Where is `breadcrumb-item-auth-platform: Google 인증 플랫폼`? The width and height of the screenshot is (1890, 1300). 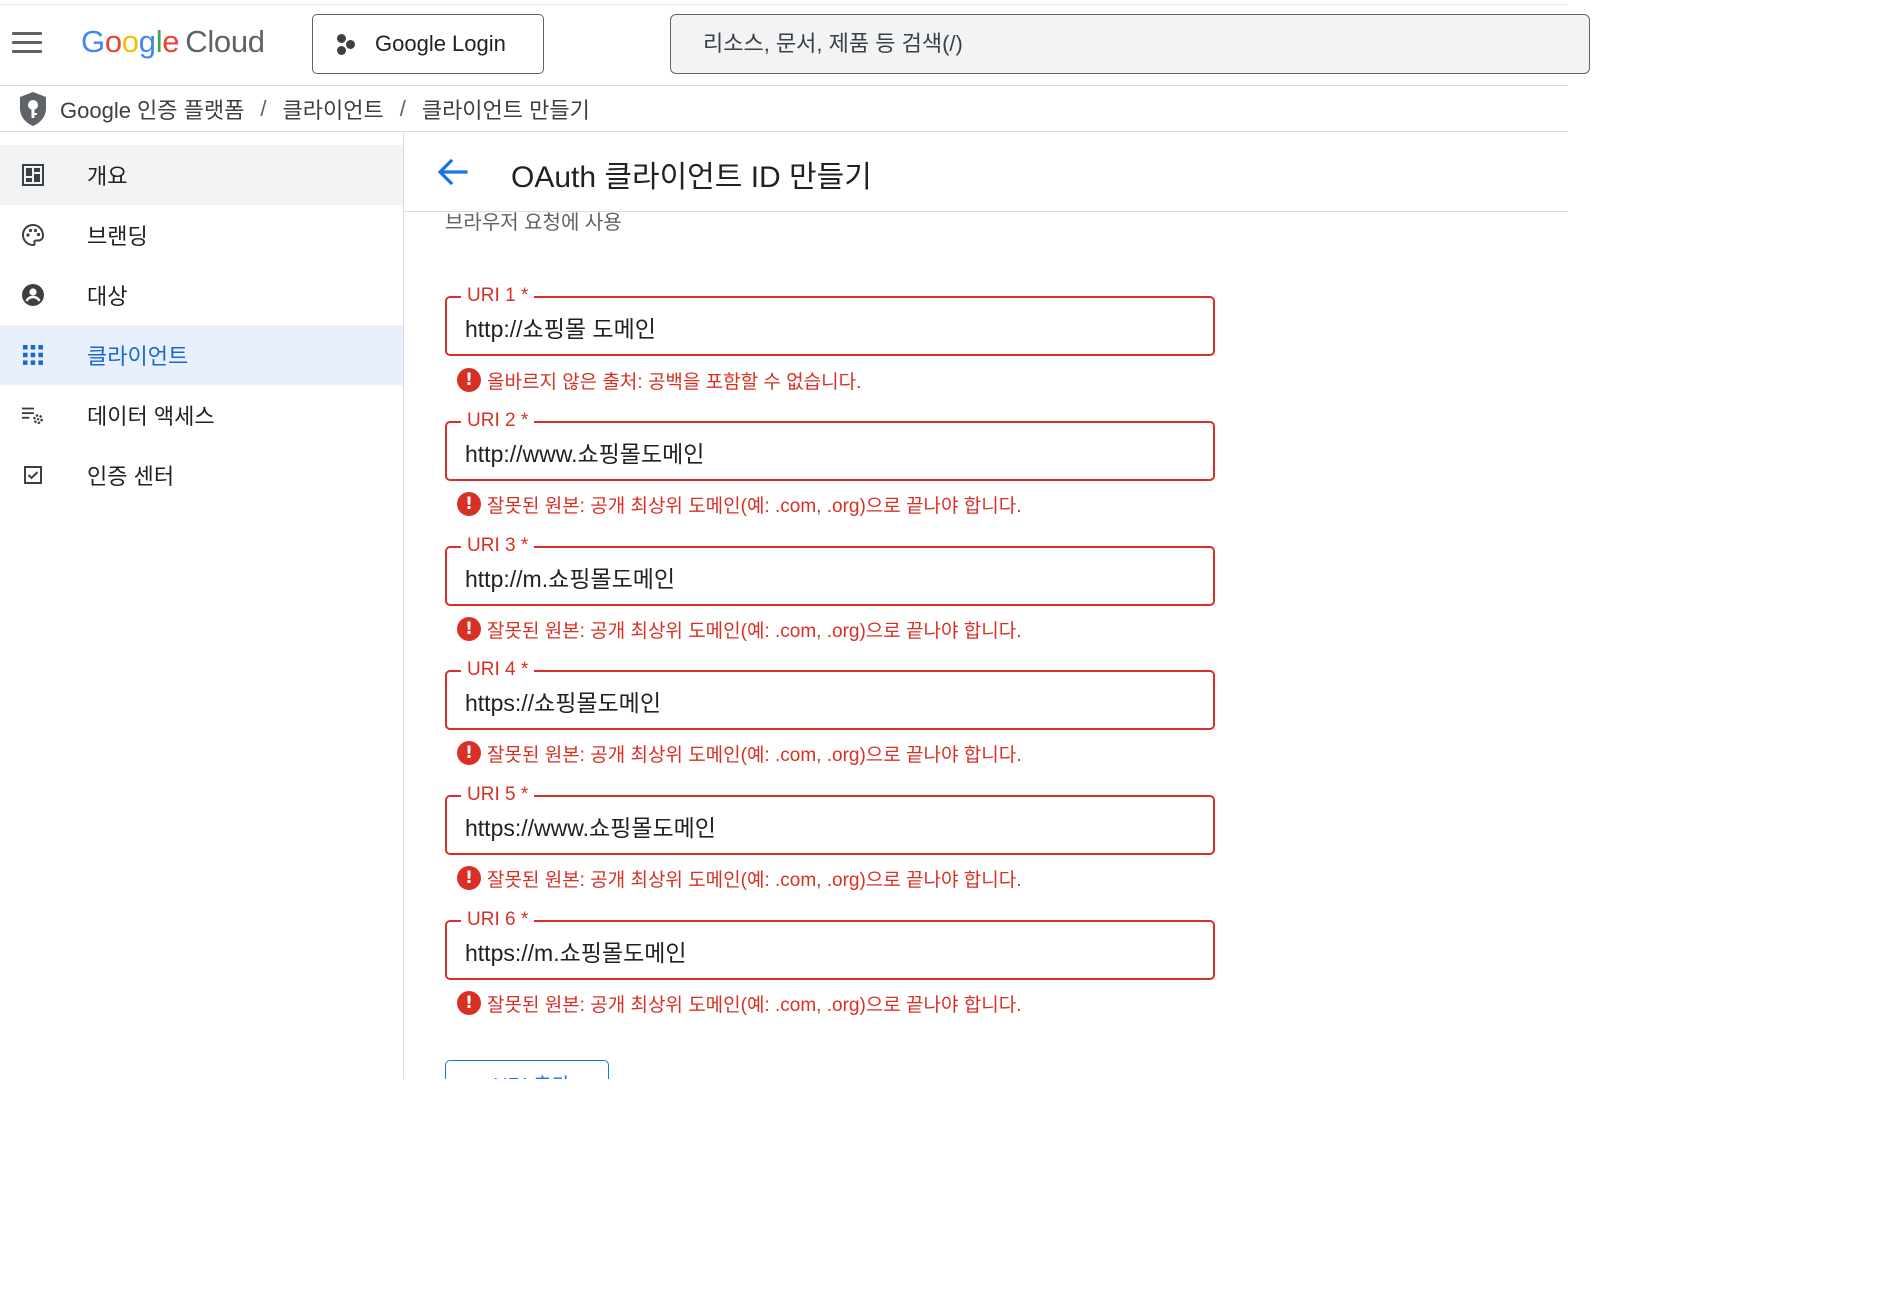 breadcrumb-item-auth-platform: Google 인증 플랫폼 is located at coordinates (152, 109).